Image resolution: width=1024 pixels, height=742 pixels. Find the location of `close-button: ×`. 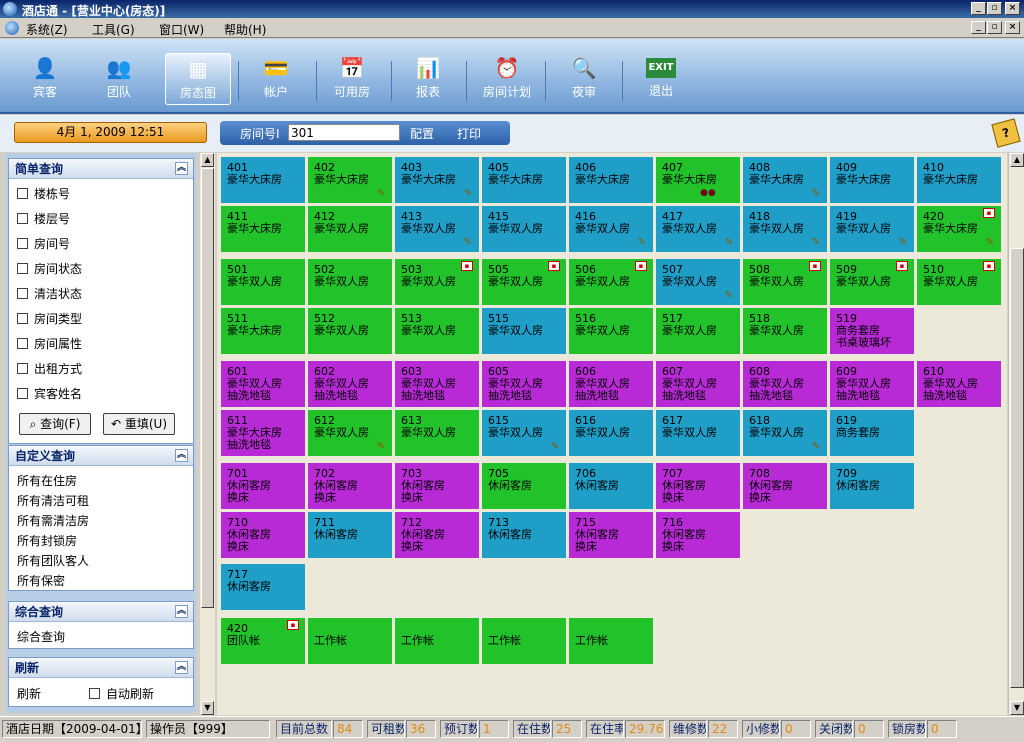

close-button: × is located at coordinates (1012, 8).